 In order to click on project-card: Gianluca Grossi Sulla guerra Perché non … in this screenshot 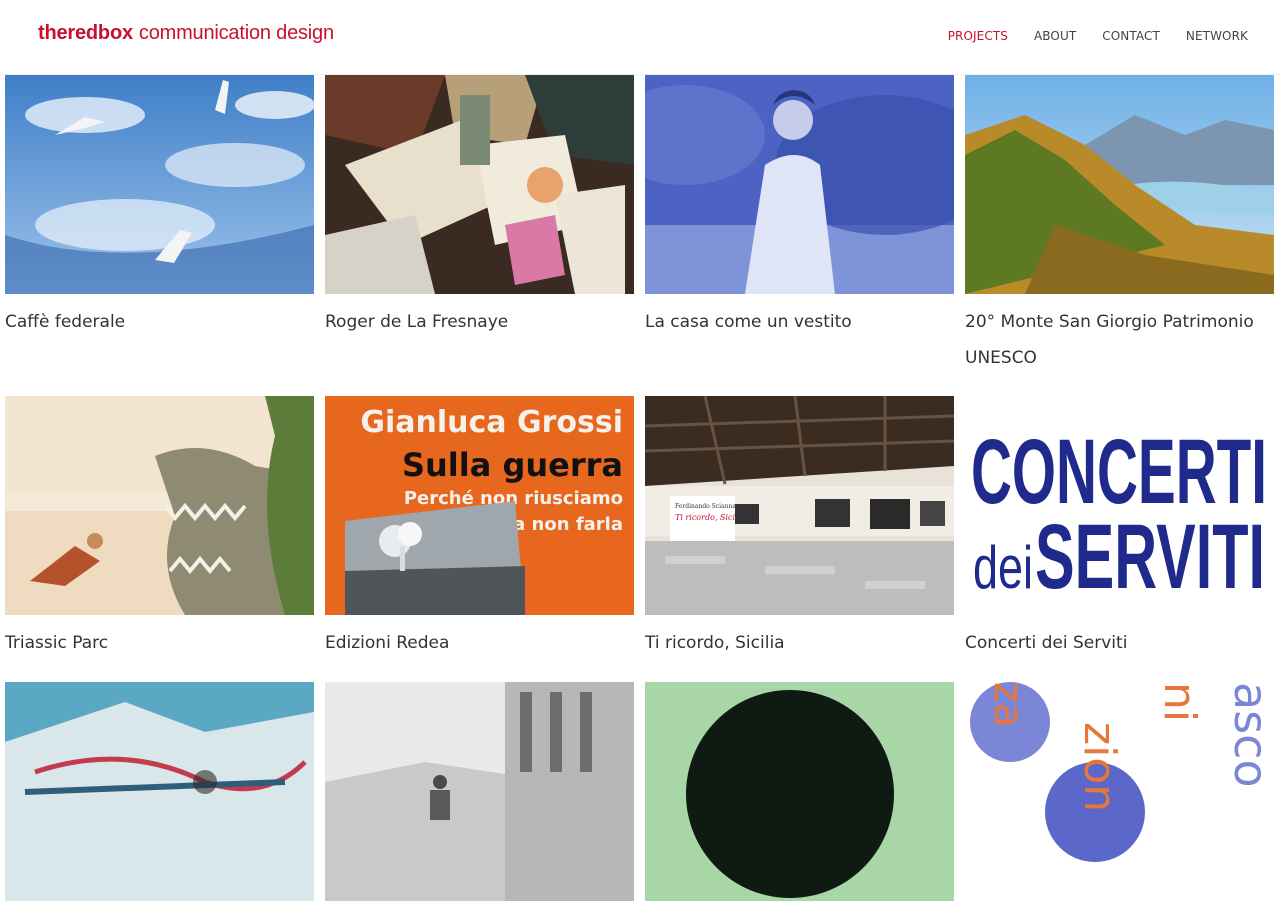, I will do `click(479, 528)`.